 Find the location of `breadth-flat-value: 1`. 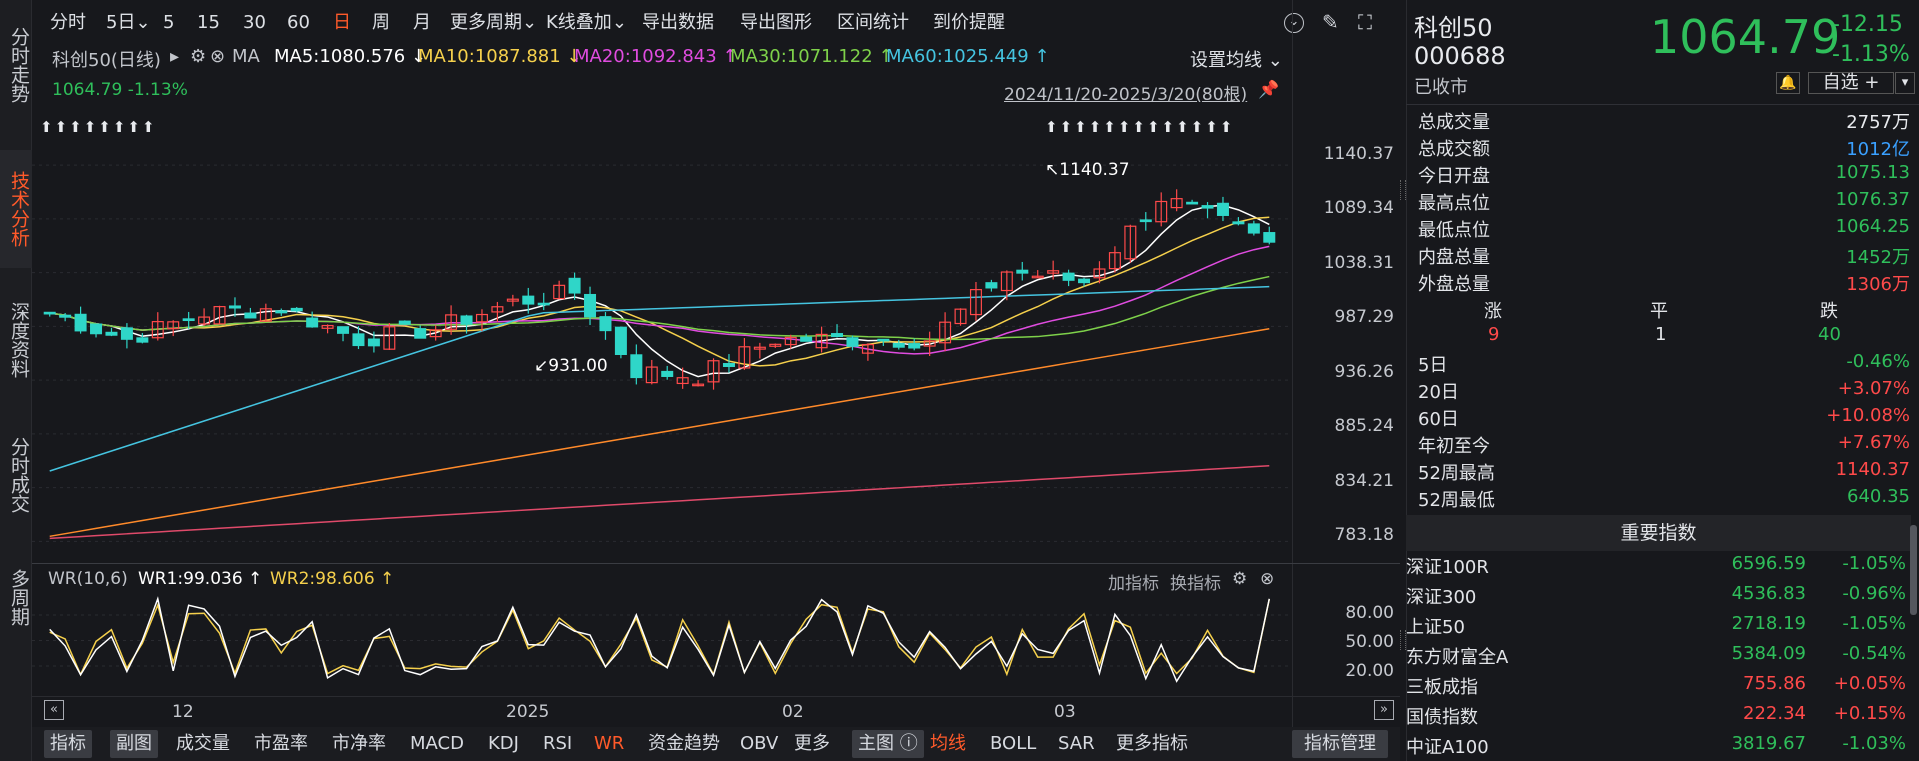

breadth-flat-value: 1 is located at coordinates (1661, 334).